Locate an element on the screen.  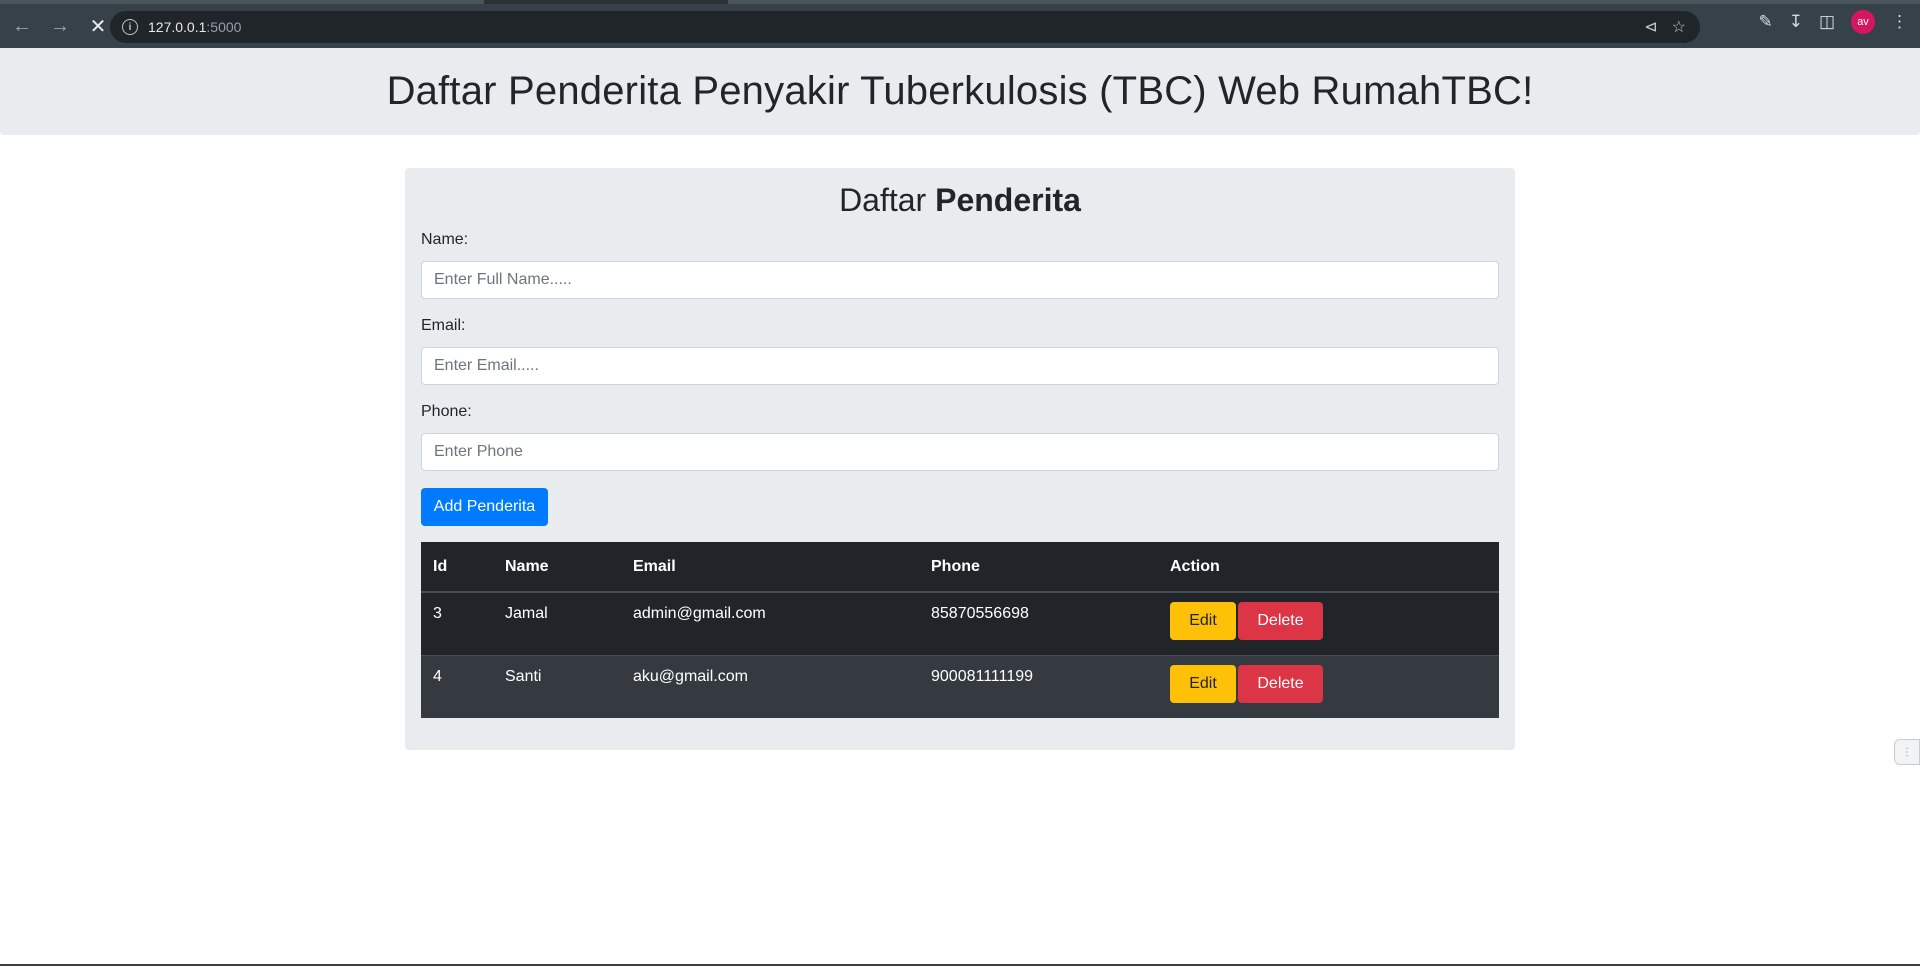
share-icon: ⊲ is located at coordinates (1650, 27).